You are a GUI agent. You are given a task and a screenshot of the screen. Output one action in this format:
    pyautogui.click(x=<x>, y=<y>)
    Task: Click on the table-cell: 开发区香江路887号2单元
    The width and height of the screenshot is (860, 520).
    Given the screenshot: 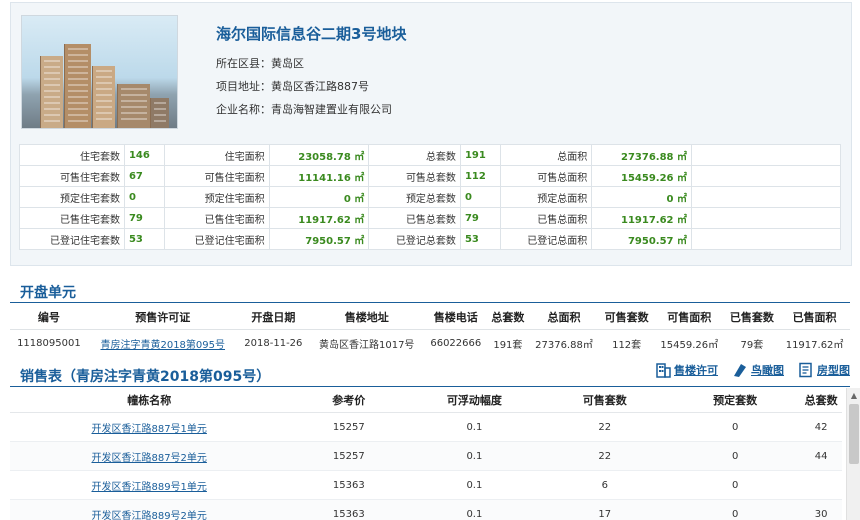 What is the action you would take?
    pyautogui.click(x=149, y=456)
    